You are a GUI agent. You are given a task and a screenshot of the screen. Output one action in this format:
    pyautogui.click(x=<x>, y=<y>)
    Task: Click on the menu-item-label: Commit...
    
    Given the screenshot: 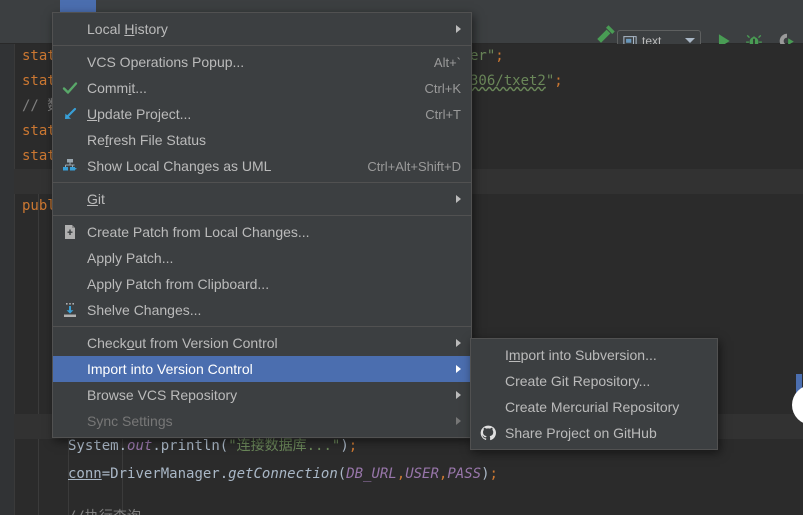 What is the action you would take?
    pyautogui.click(x=117, y=88)
    